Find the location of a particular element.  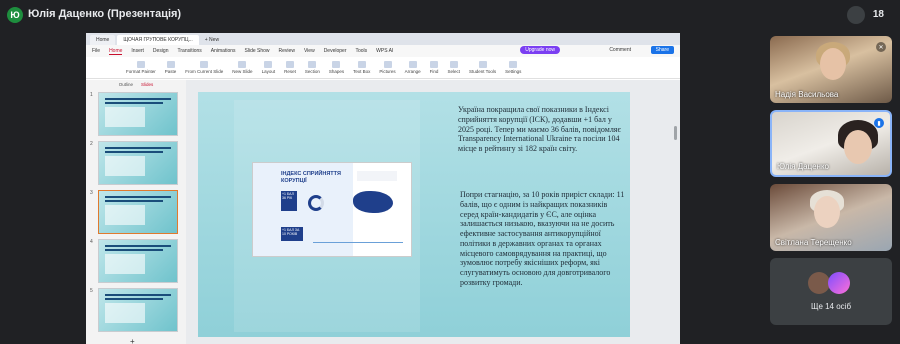

settings-button: Settings is located at coordinates (513, 67).